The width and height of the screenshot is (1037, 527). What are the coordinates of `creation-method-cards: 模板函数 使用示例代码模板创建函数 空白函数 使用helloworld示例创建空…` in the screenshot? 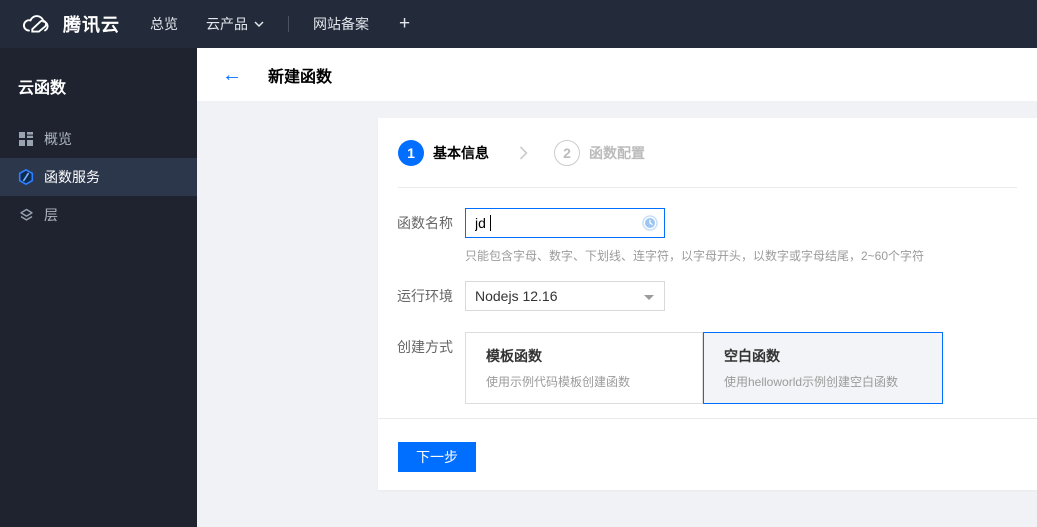 It's located at (704, 368).